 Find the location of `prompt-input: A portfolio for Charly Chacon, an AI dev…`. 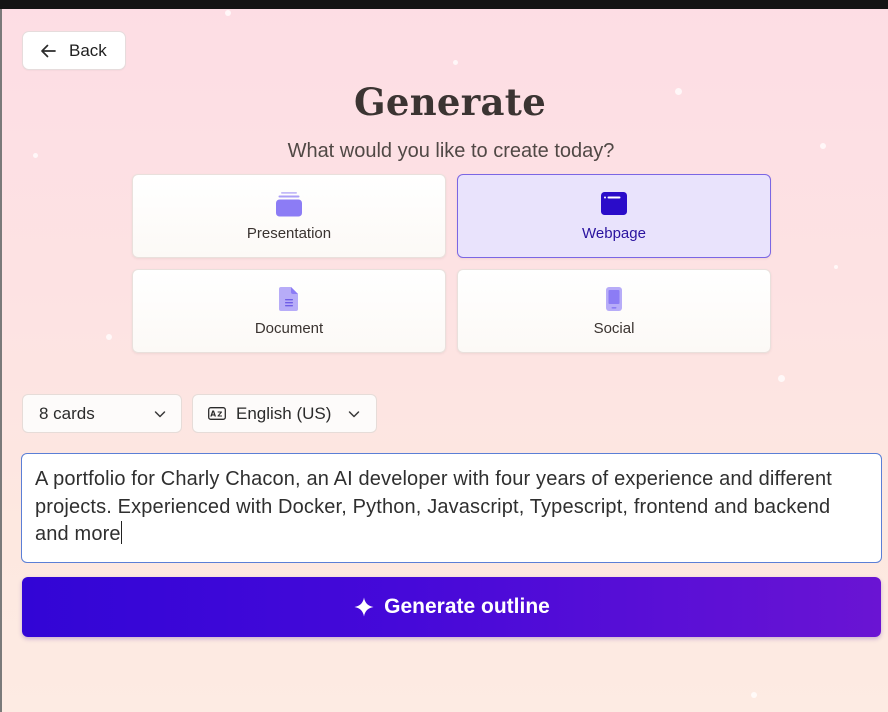

prompt-input: A portfolio for Charly Chacon, an AI dev… is located at coordinates (451, 508).